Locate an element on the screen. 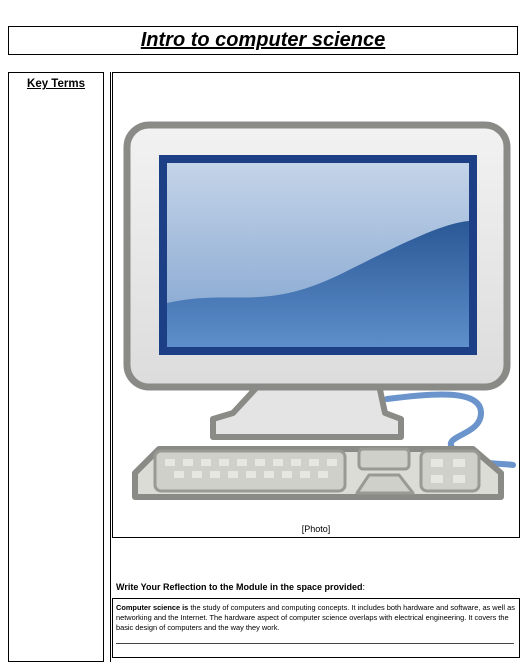 The image size is (528, 662). reflection-divider is located at coordinates (315, 643).